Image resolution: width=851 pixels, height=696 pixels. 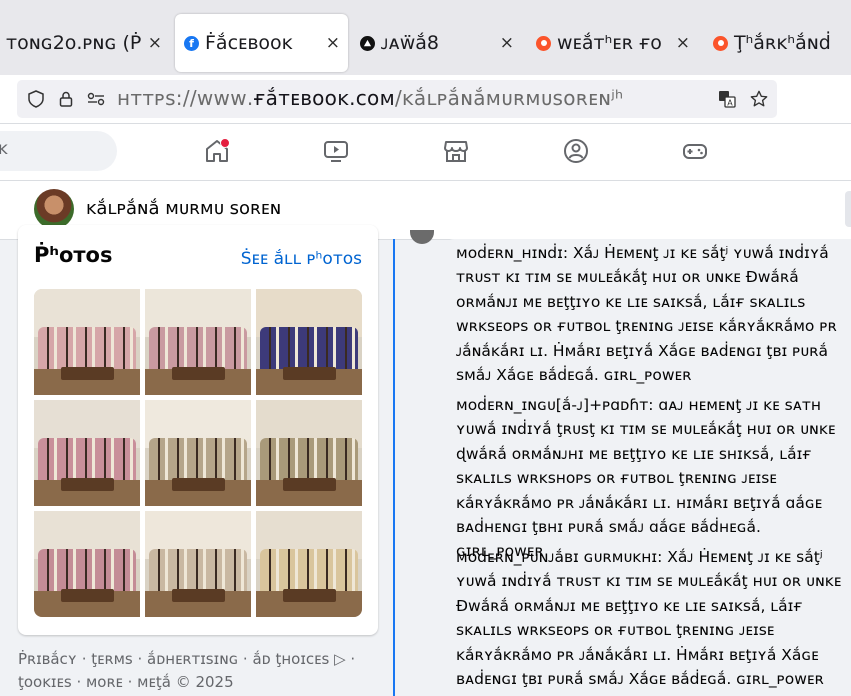 I want to click on facebook-topbar: ᴋ, so click(x=425, y=152).